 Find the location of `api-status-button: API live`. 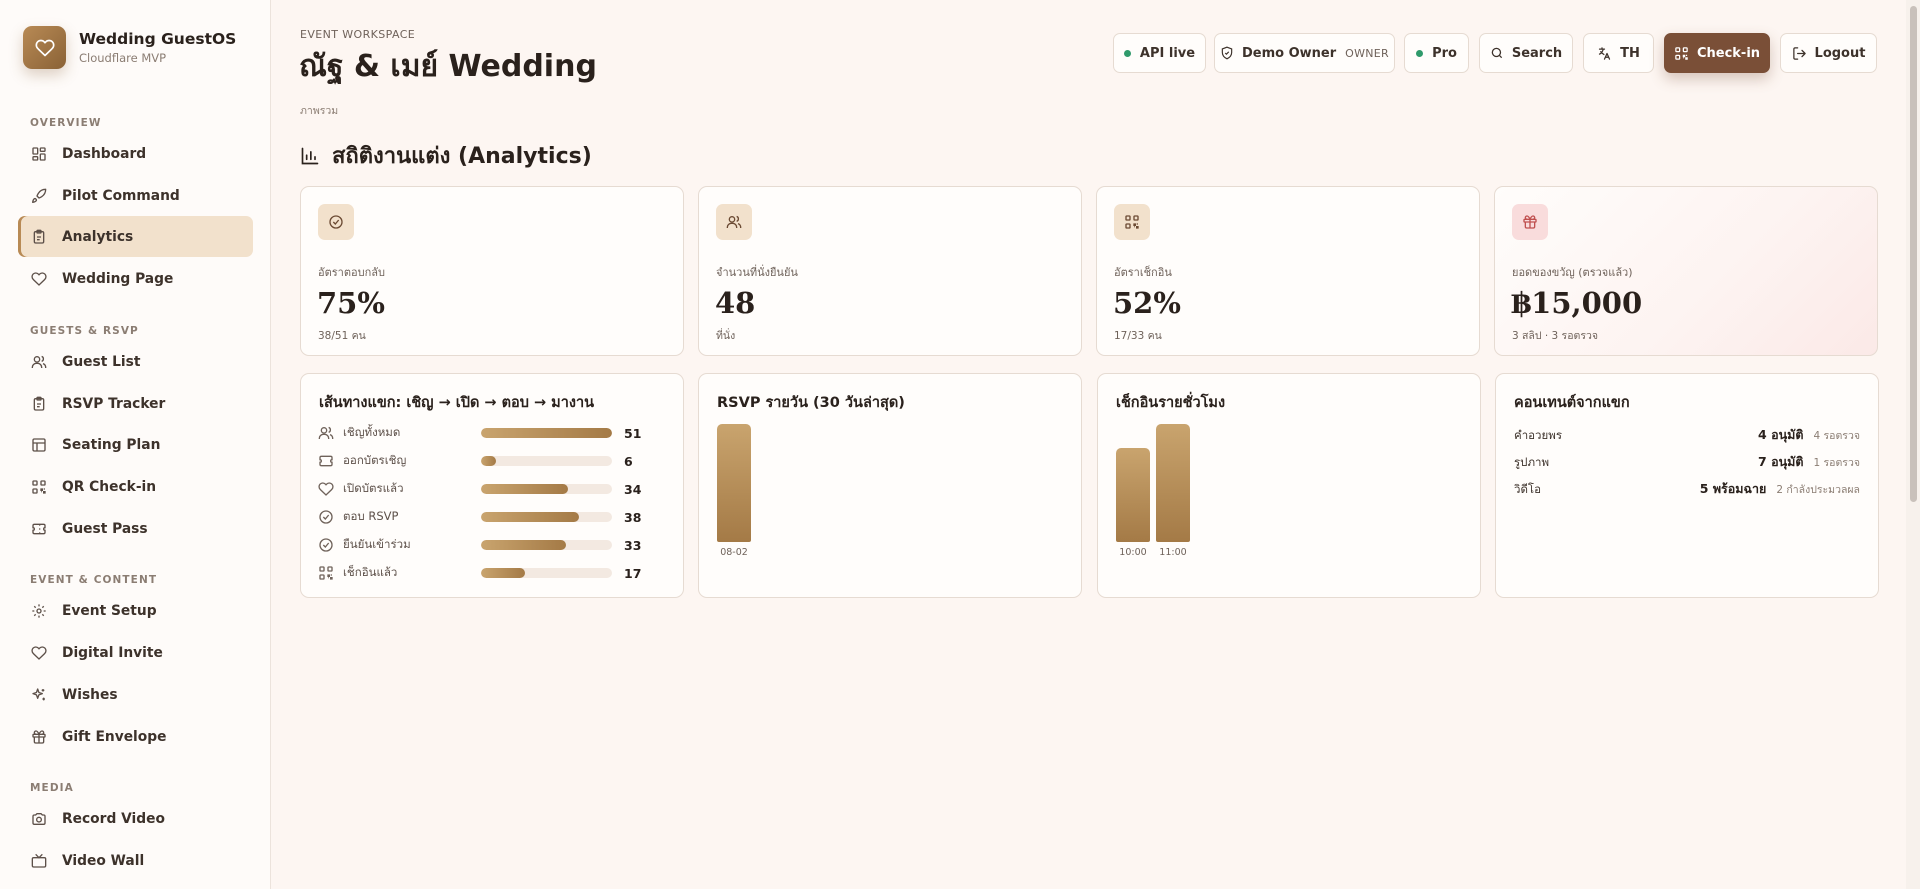

api-status-button: API live is located at coordinates (1159, 53).